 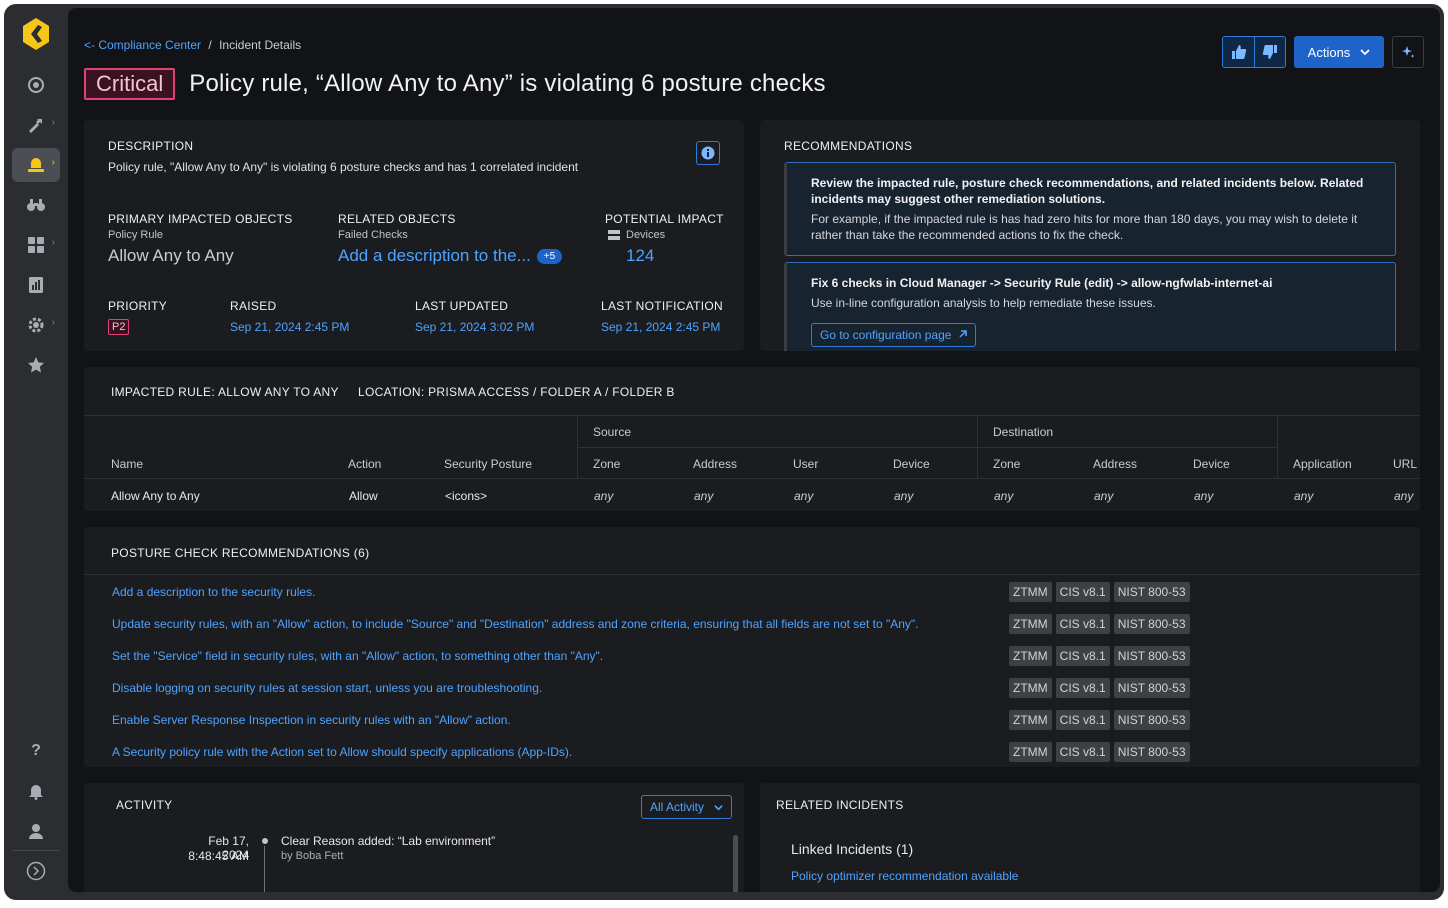 What do you see at coordinates (36, 751) in the screenshot?
I see `help-icon: ?` at bounding box center [36, 751].